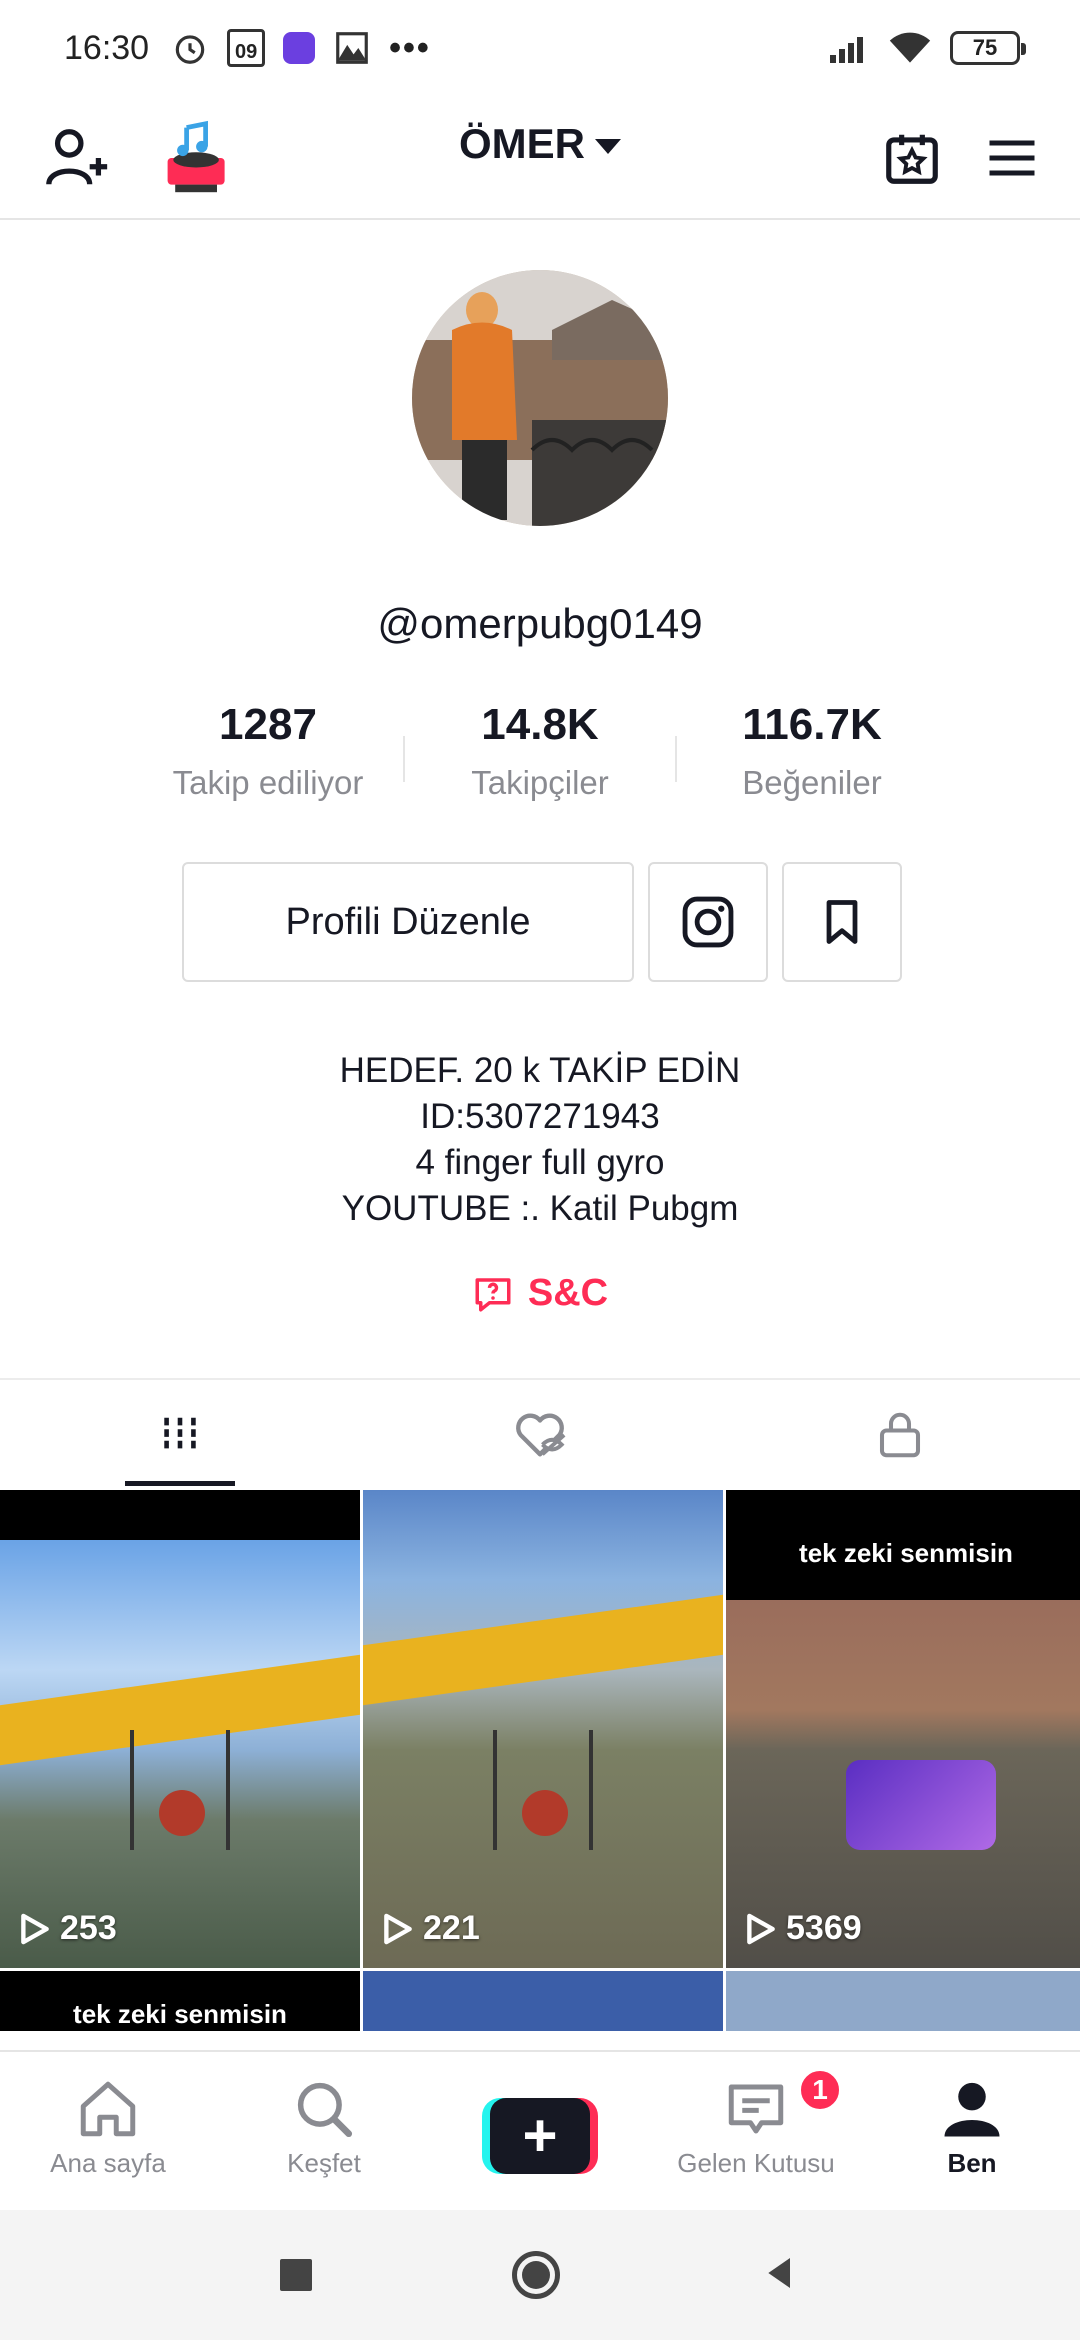  I want to click on bio-line: 4 finger full gyro, so click(540, 1162).